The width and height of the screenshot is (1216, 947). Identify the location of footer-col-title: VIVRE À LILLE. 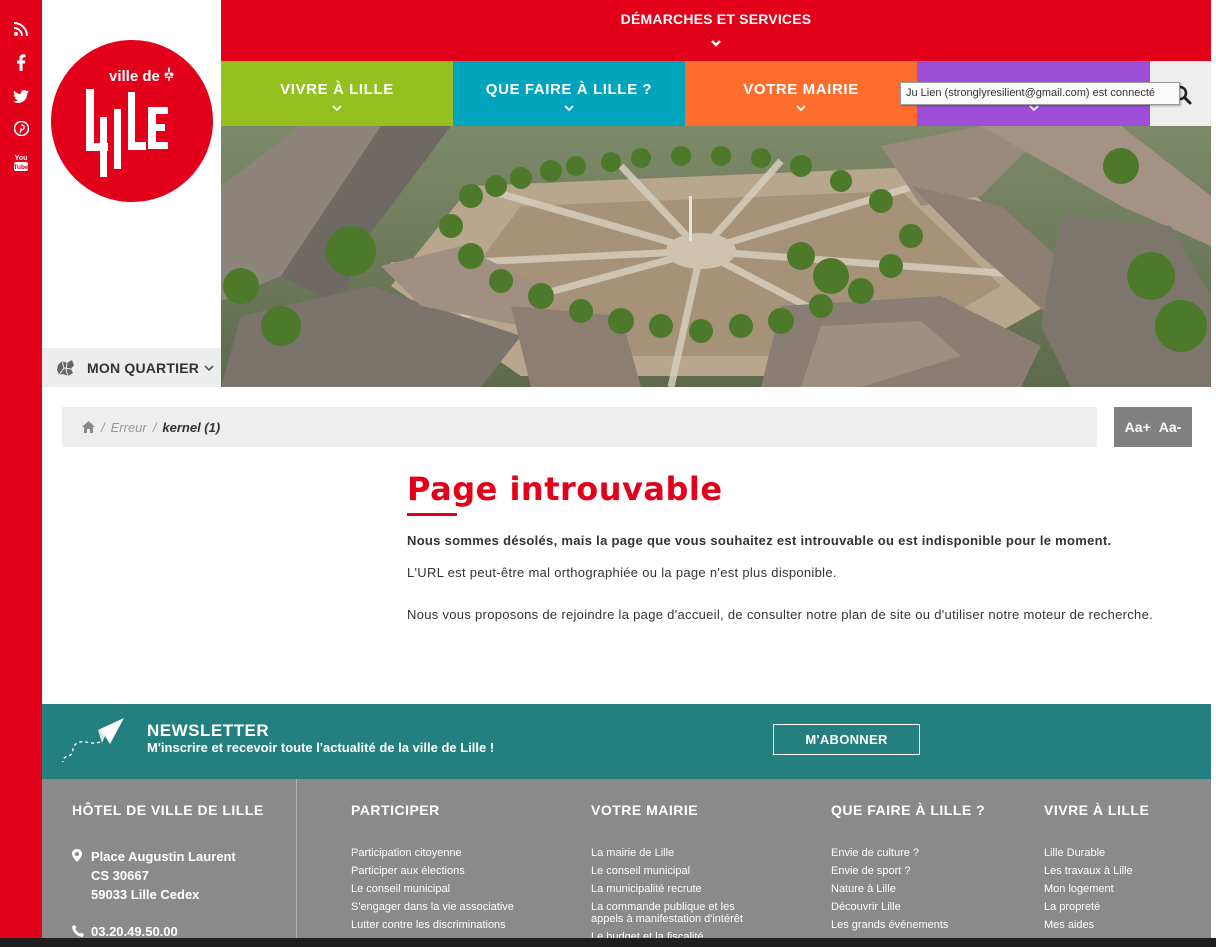
(1097, 810).